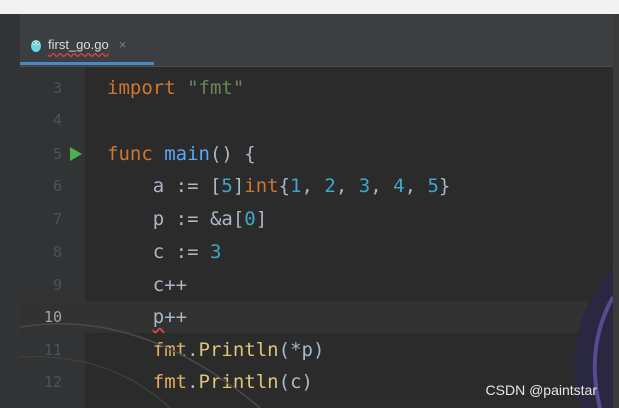 The image size is (619, 408). Describe the element at coordinates (316, 40) in the screenshot. I see `editor-tab-bar: first_go.go ×` at that location.